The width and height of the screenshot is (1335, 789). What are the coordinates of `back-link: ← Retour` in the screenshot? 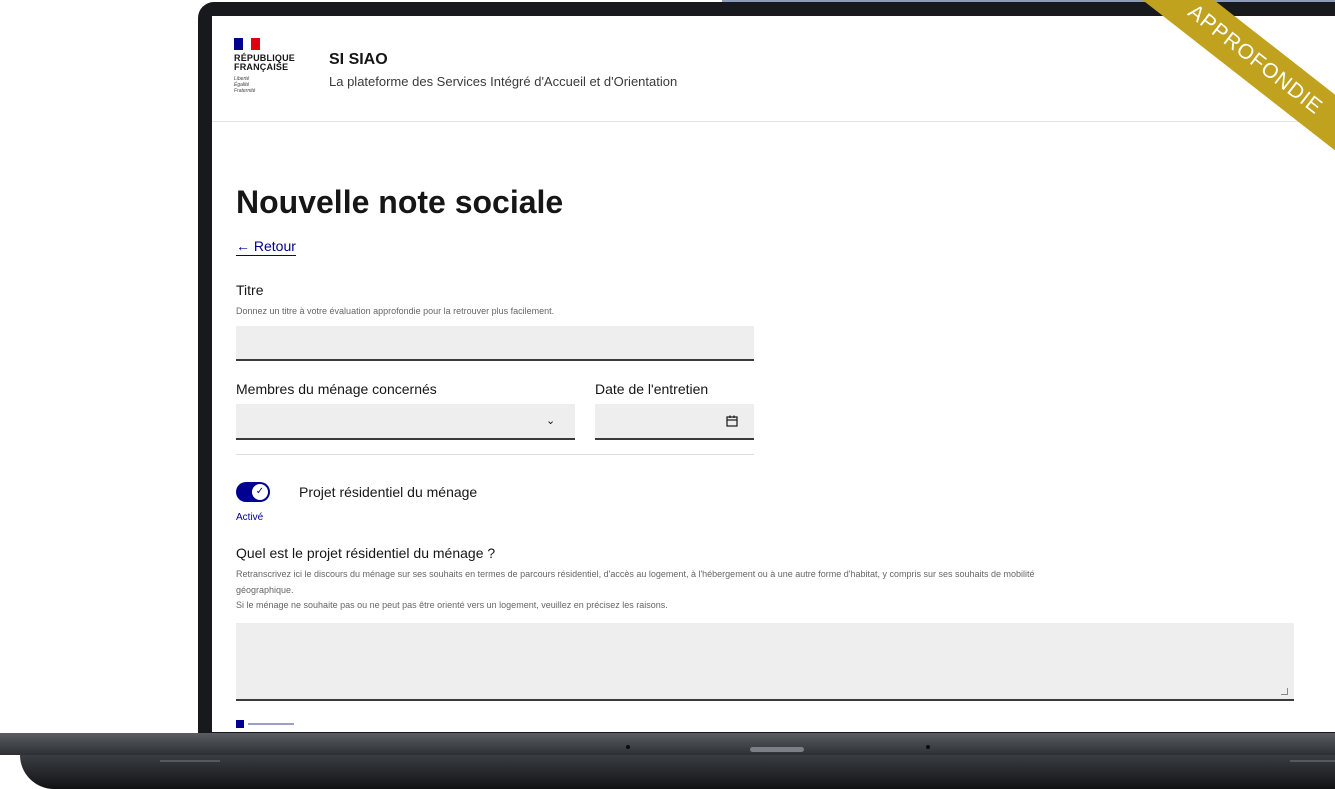 It's located at (266, 247).